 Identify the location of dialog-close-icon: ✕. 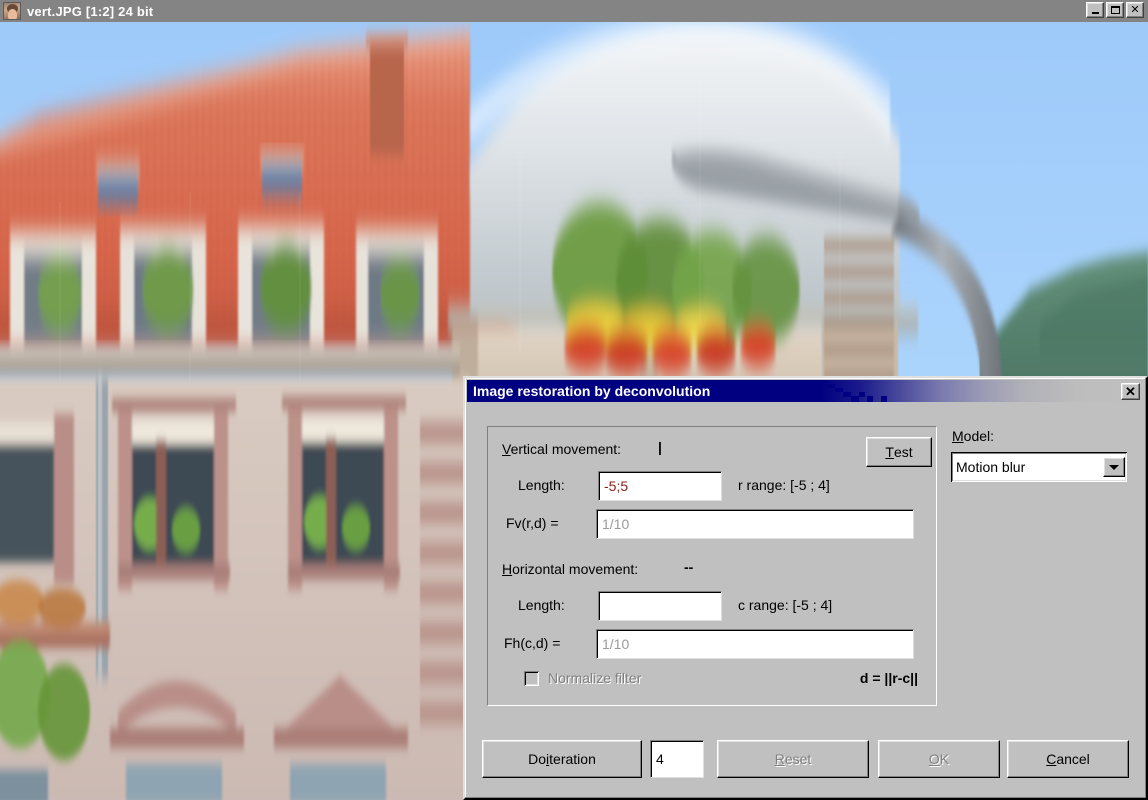
(1130, 391).